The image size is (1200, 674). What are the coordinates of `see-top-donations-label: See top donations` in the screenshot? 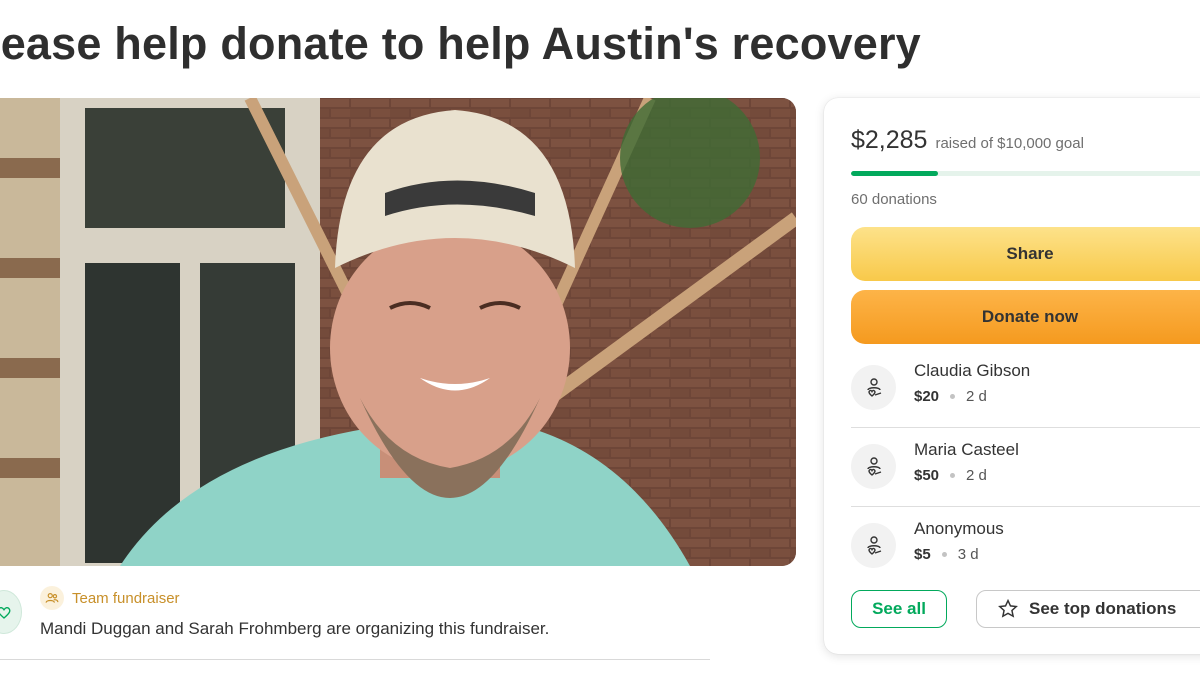 It's located at (1103, 608).